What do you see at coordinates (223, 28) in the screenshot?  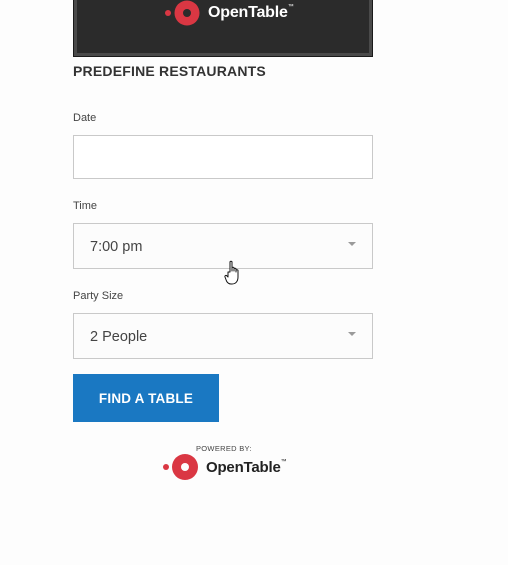 I see `opentable-banner: OpenTable™` at bounding box center [223, 28].